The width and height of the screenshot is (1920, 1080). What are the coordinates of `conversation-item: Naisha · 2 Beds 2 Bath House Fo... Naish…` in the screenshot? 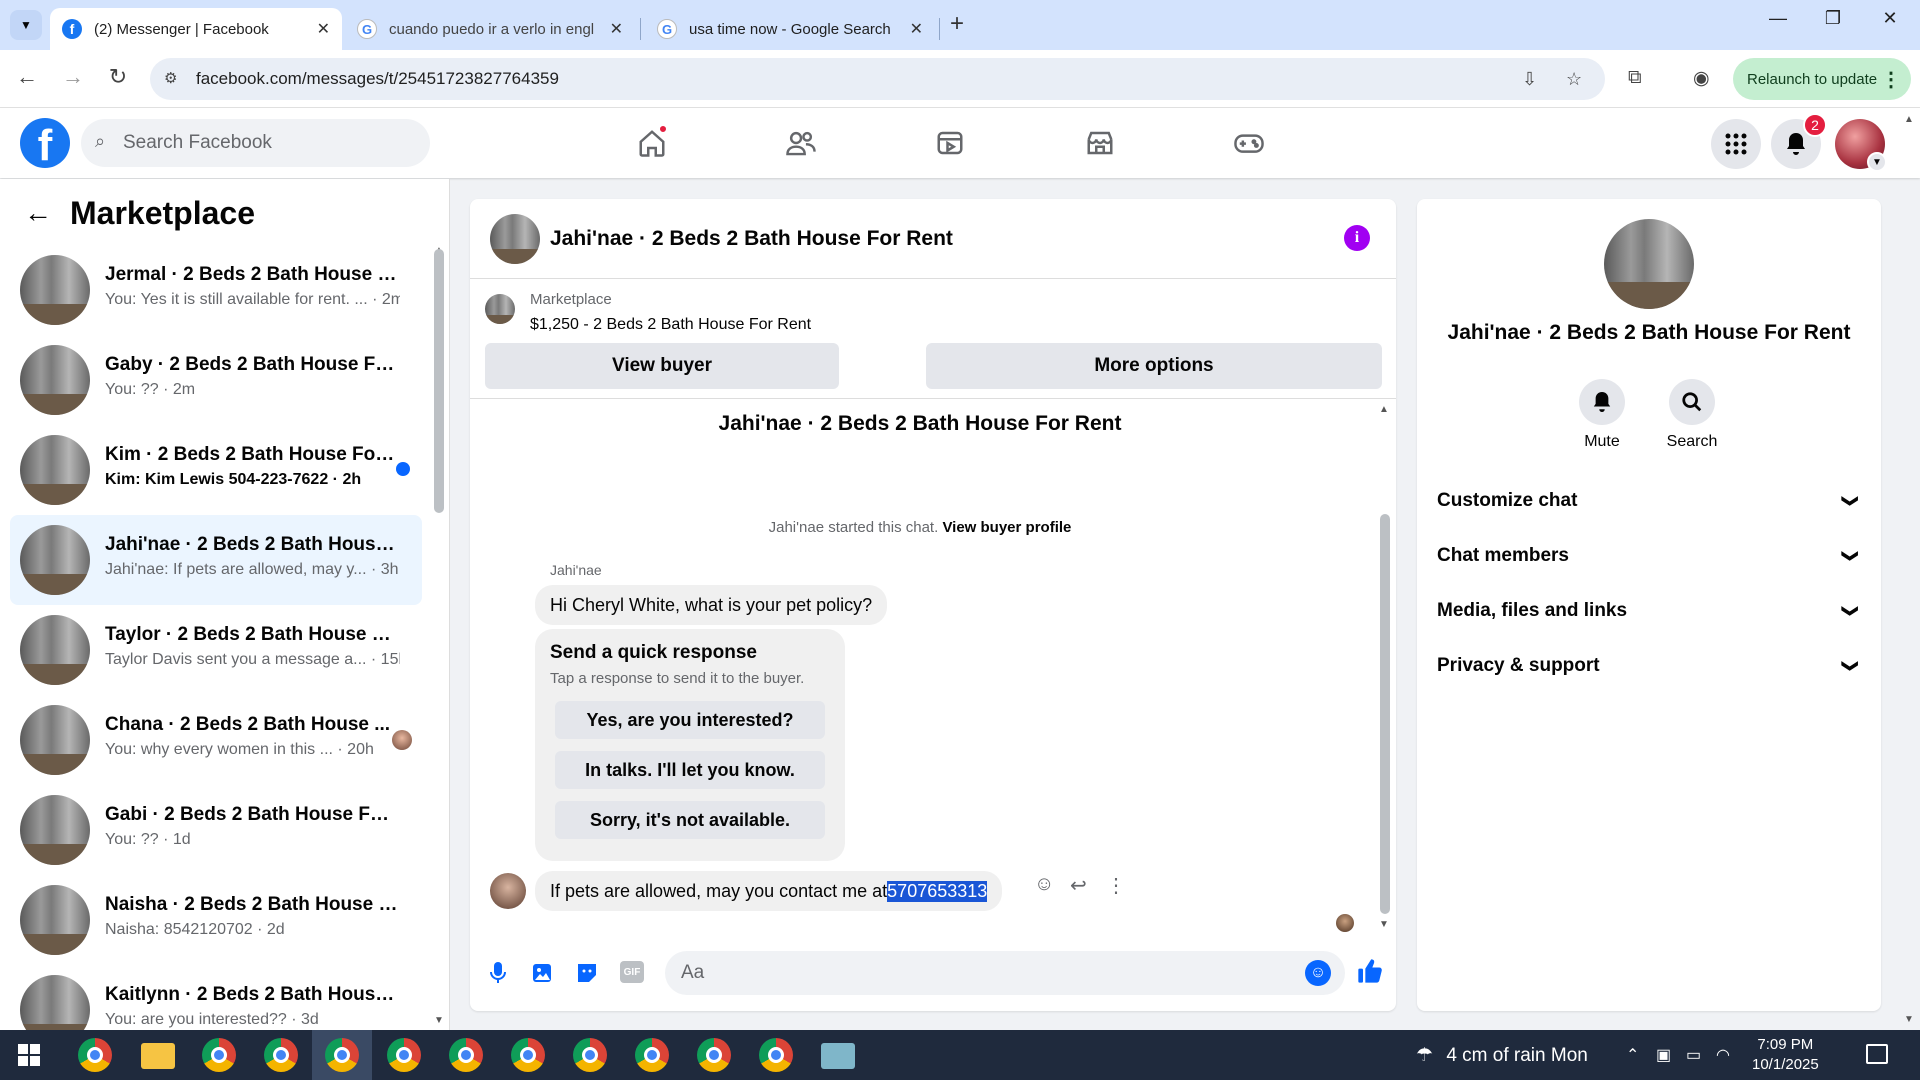 It's located at (216, 920).